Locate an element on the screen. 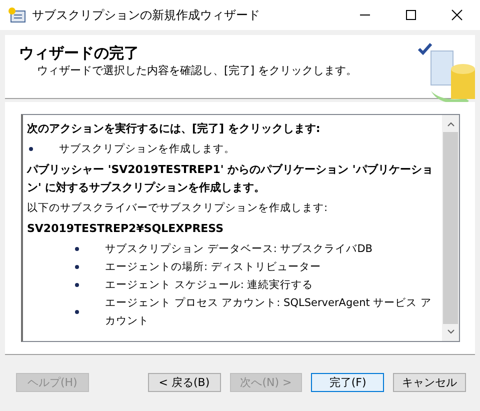 The image size is (480, 411). maximize-icon is located at coordinates (411, 15).